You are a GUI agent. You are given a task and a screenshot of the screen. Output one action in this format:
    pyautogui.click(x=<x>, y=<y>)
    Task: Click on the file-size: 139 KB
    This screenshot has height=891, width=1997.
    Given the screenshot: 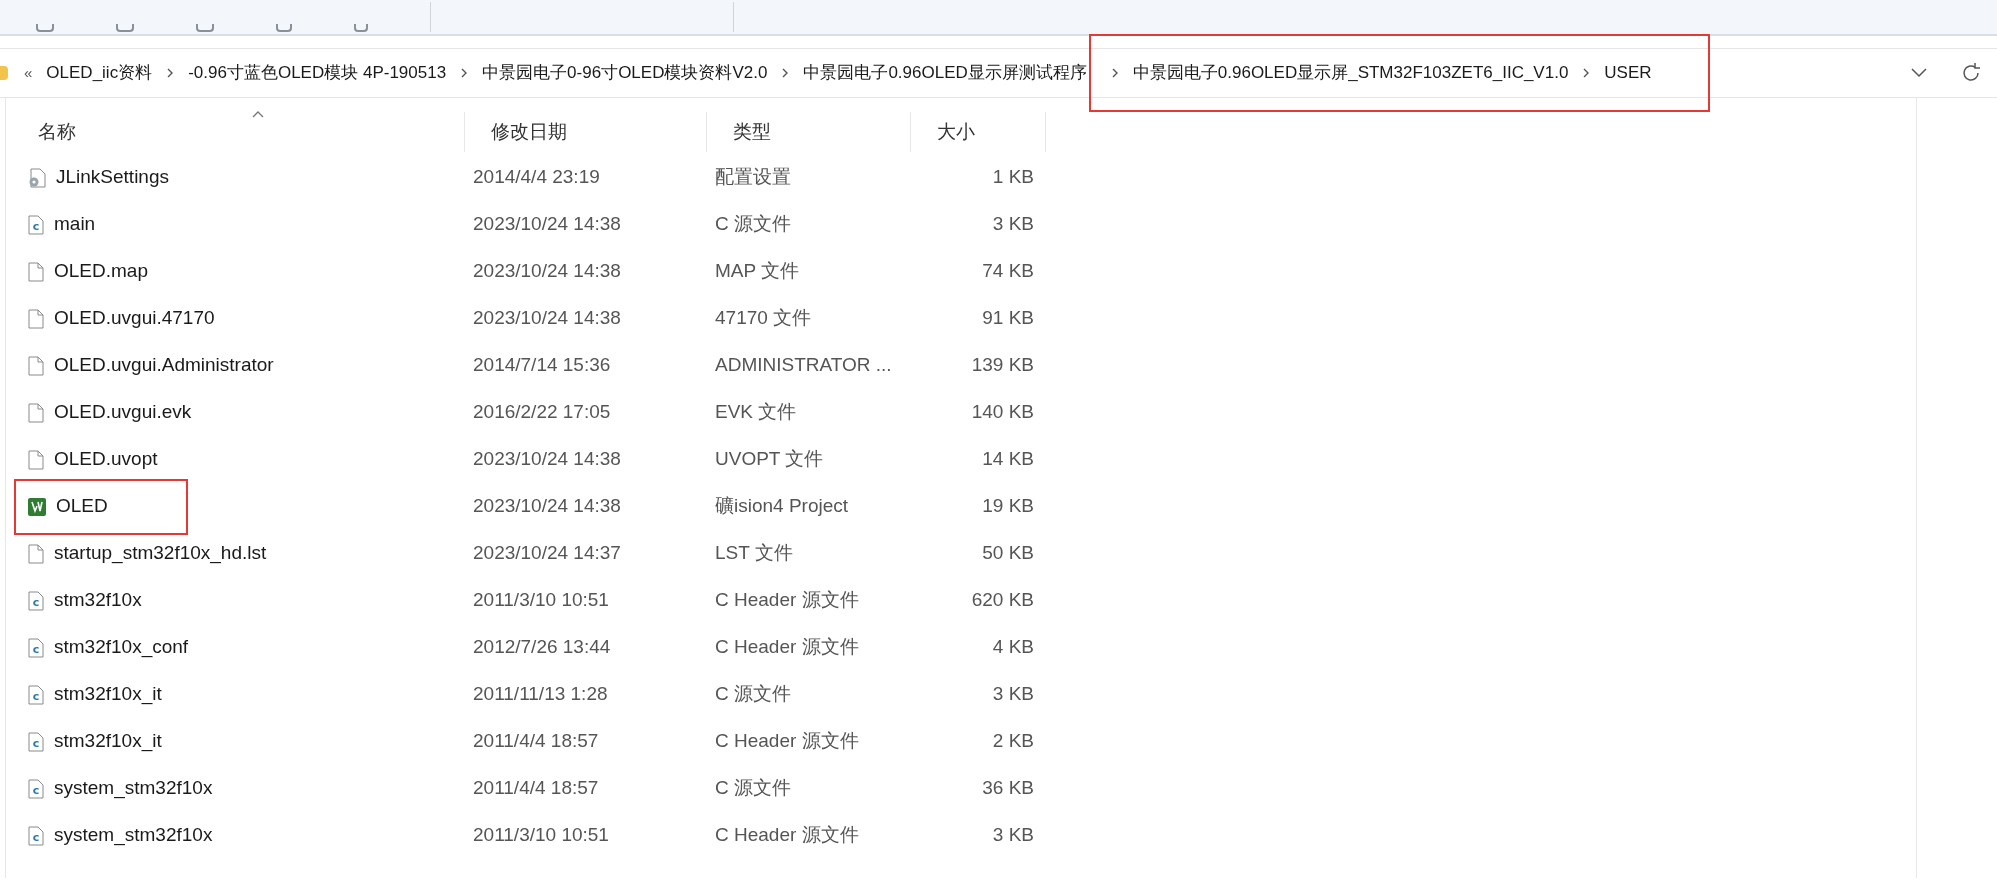 What is the action you would take?
    pyautogui.click(x=1002, y=365)
    